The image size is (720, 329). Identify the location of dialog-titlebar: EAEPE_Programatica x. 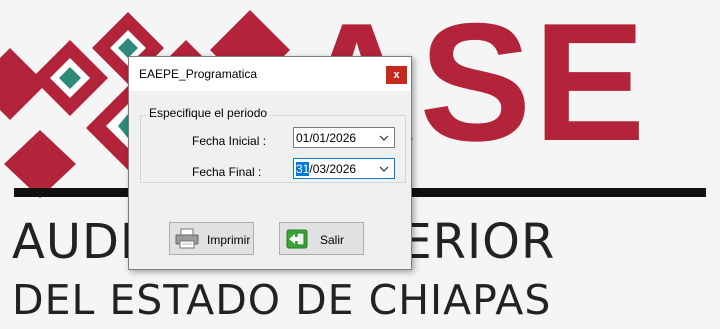
(270, 74).